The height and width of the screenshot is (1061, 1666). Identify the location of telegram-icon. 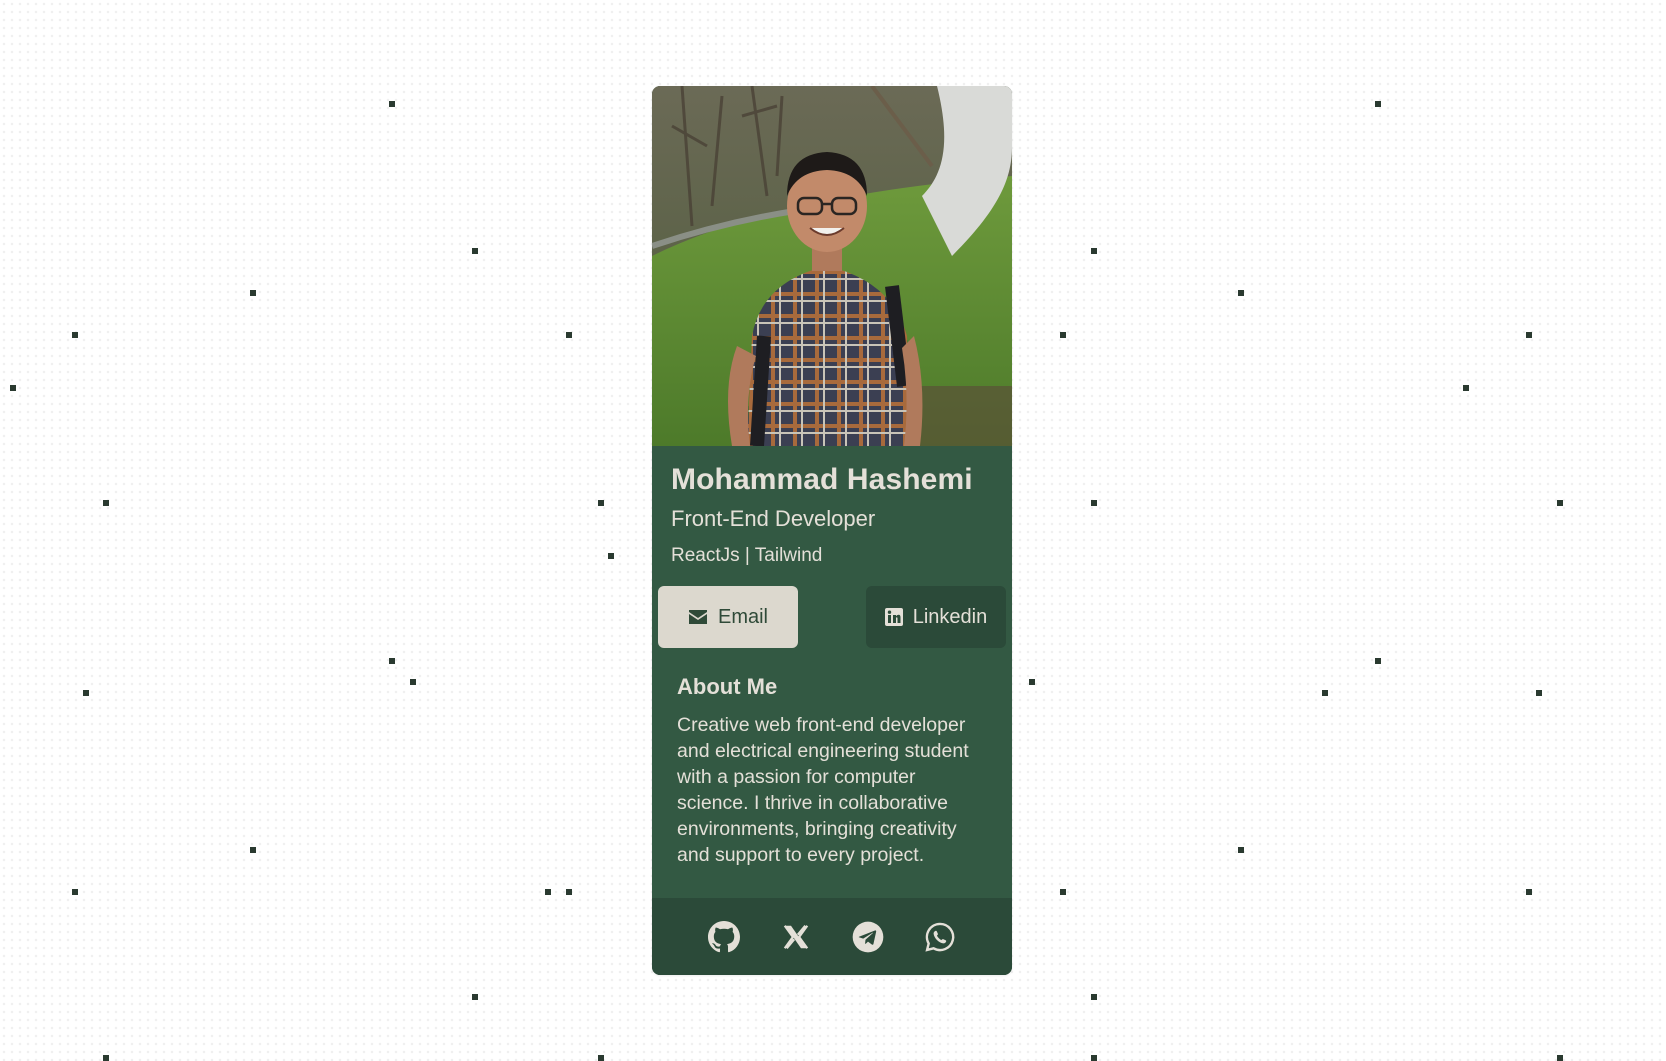
(868, 936).